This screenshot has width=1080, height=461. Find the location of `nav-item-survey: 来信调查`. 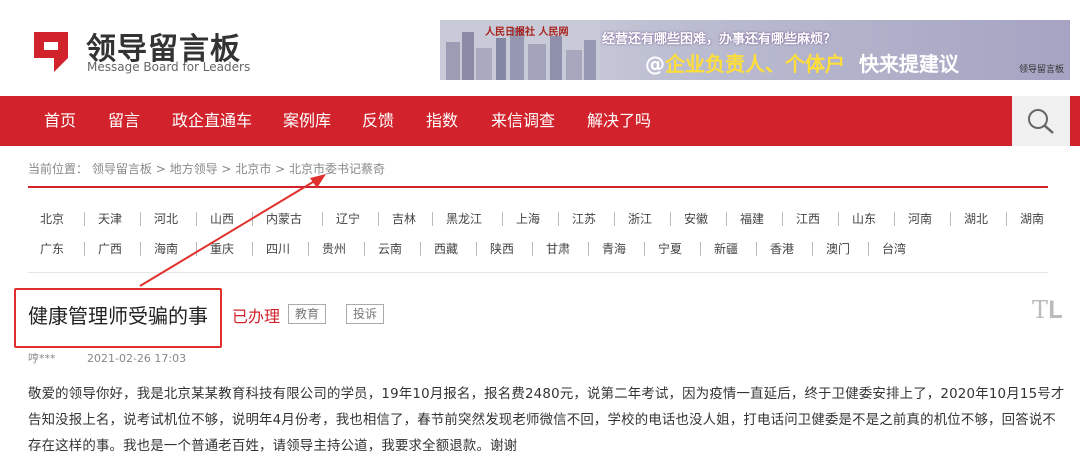

nav-item-survey: 来信调查 is located at coordinates (523, 121).